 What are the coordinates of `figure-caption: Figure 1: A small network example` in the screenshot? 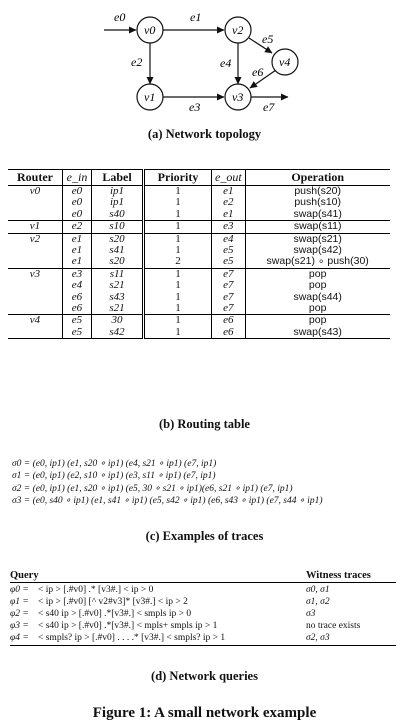 It's located at (204, 713).